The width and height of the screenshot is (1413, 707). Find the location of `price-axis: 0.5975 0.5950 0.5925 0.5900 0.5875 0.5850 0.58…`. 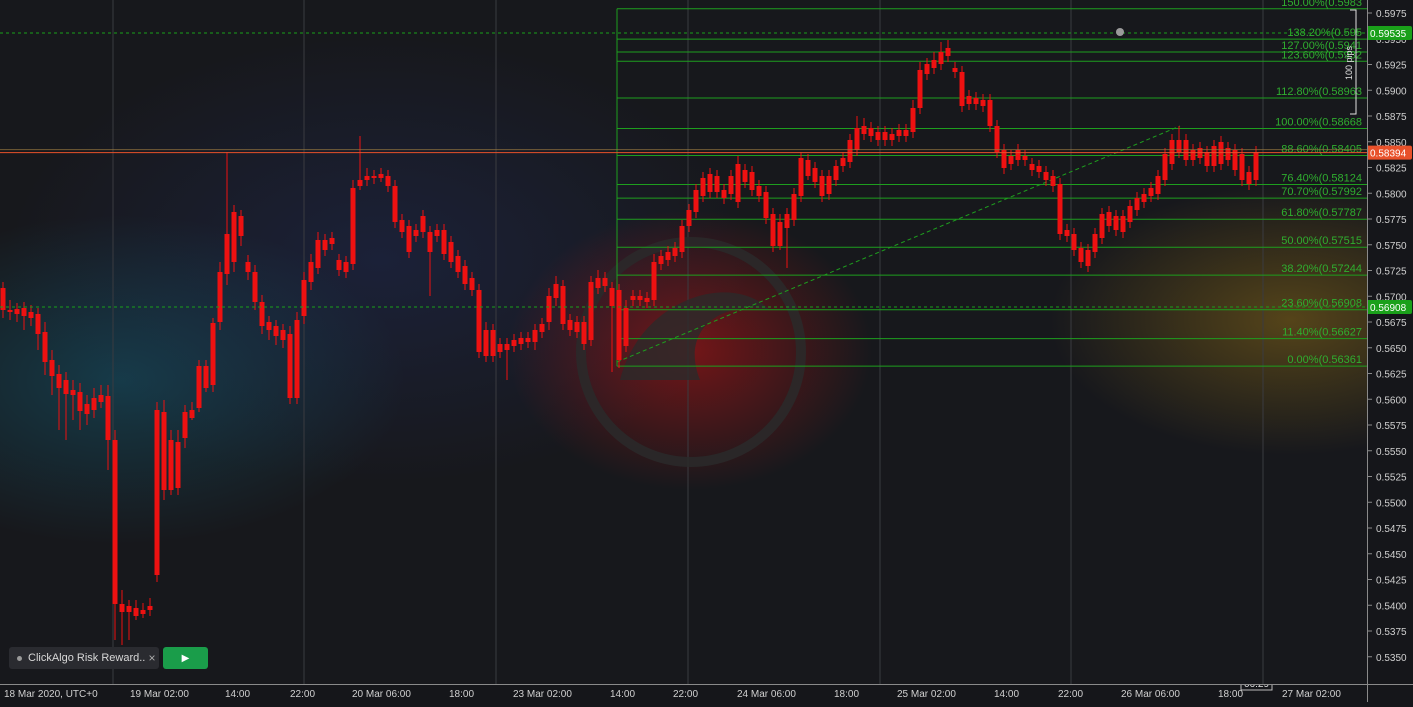

price-axis: 0.5975 0.5950 0.5925 0.5900 0.5875 0.5850 0.58… is located at coordinates (1387, 342).